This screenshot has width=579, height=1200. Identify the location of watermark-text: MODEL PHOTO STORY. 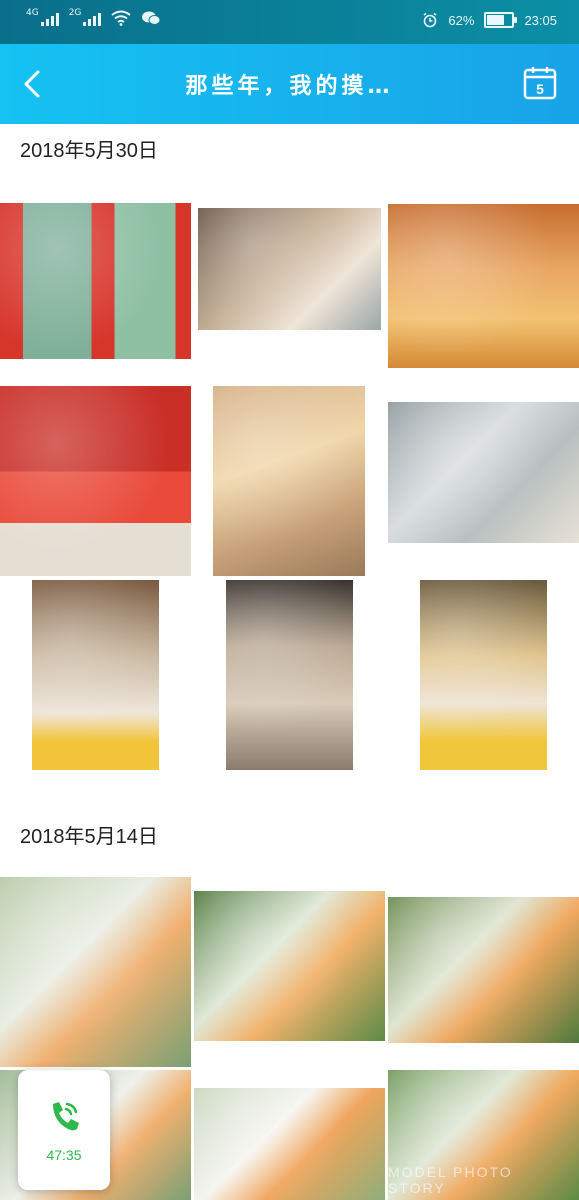
(450, 1180).